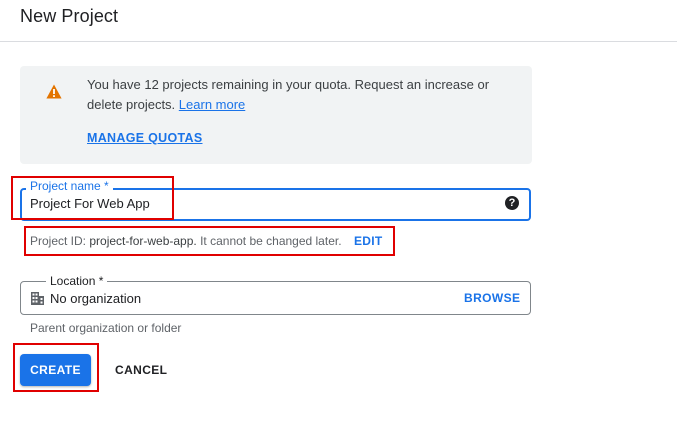 The image size is (677, 426). I want to click on cancel-button: CANCEL, so click(141, 370).